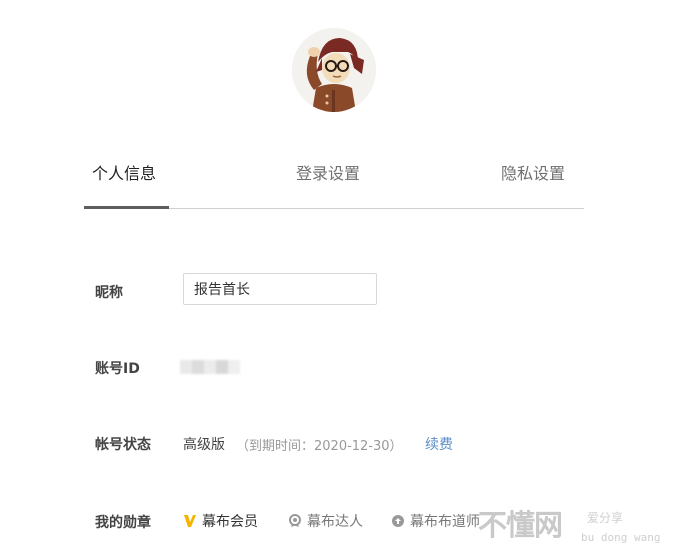 This screenshot has height=557, width=687. What do you see at coordinates (204, 445) in the screenshot?
I see `account-plan: 高级版` at bounding box center [204, 445].